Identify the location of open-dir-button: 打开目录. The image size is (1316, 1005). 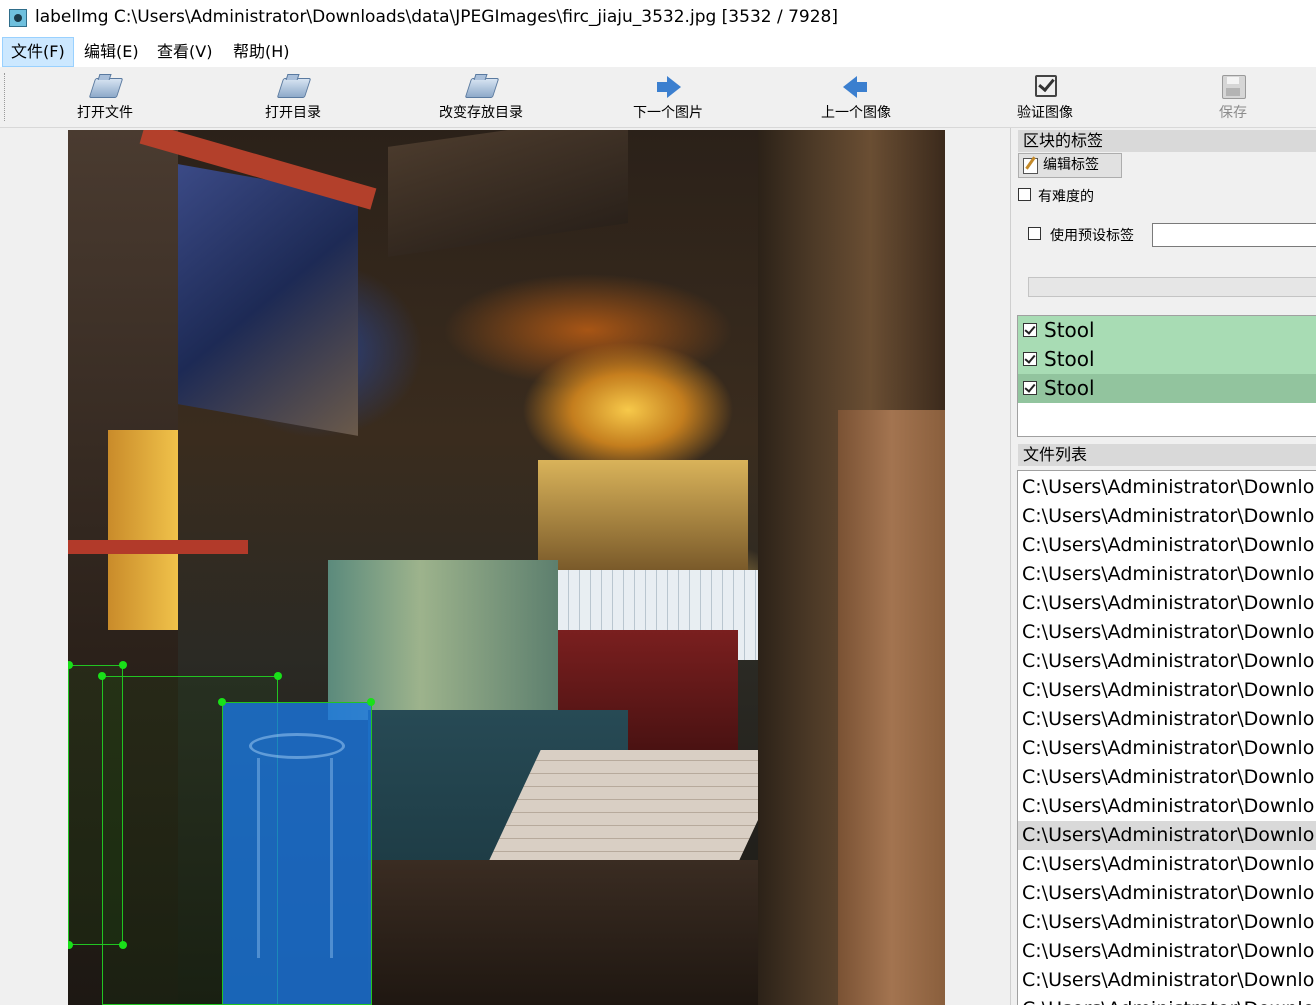
(293, 97).